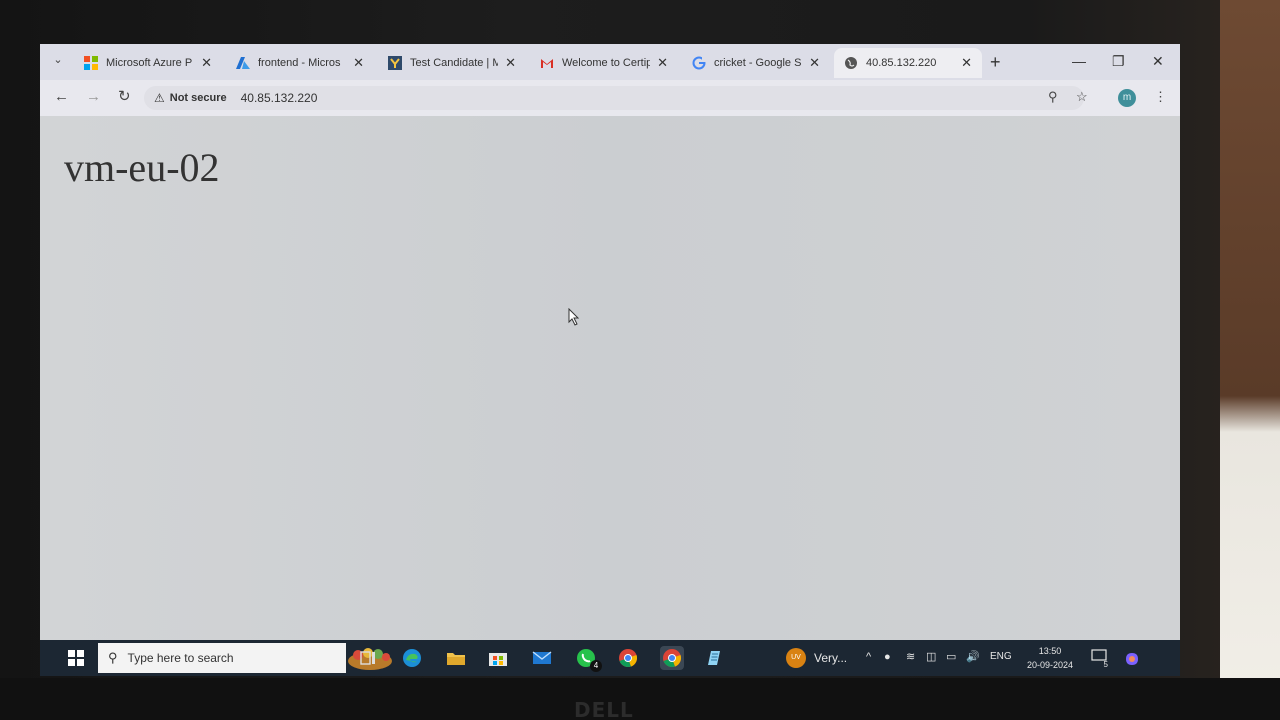 The image size is (1280, 720). What do you see at coordinates (1001, 657) in the screenshot?
I see `language-indicator: ENG` at bounding box center [1001, 657].